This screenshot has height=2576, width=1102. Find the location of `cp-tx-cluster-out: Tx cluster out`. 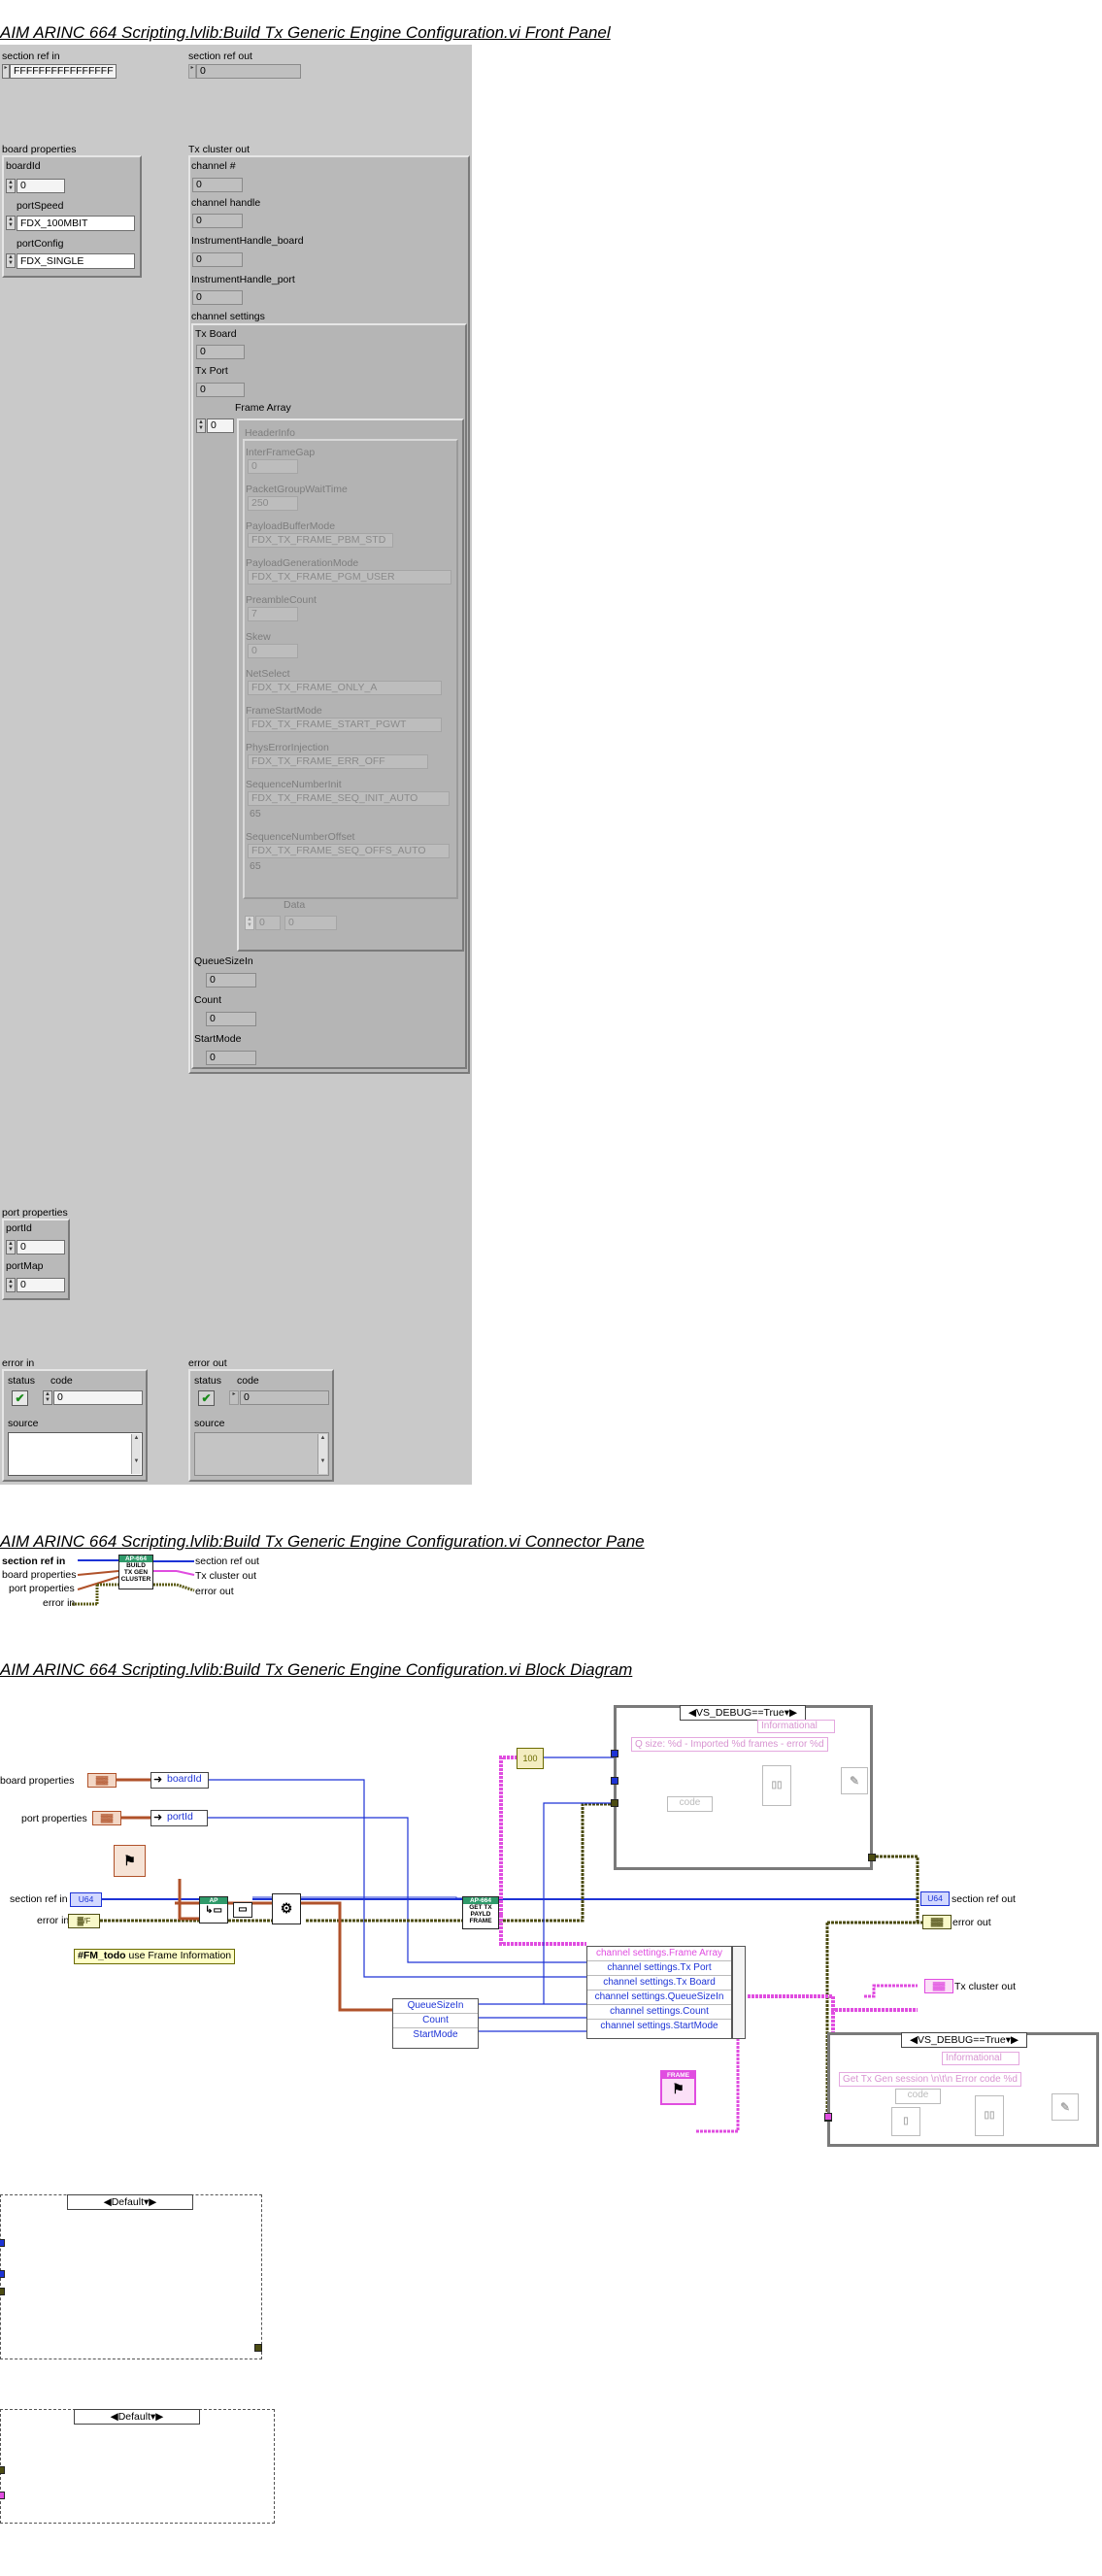

cp-tx-cluster-out: Tx cluster out is located at coordinates (226, 1576).